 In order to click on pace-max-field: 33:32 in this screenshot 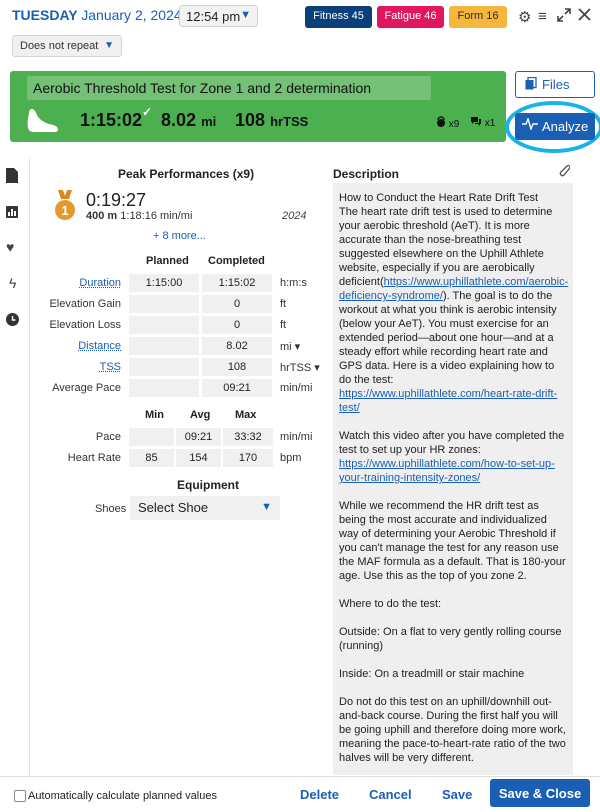, I will do `click(248, 437)`.